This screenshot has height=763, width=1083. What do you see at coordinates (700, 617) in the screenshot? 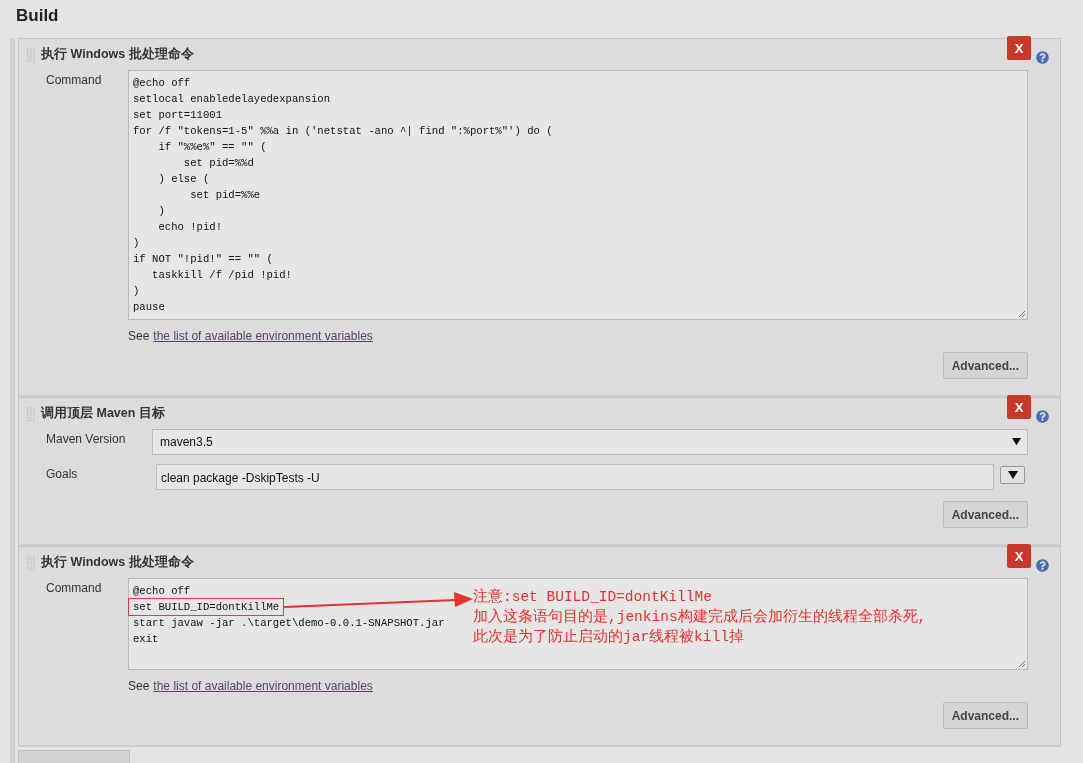
I see `annotation-text: 加入这条语句目的是,jenkins构建完成后会加衍生的线程全部杀死,` at bounding box center [700, 617].